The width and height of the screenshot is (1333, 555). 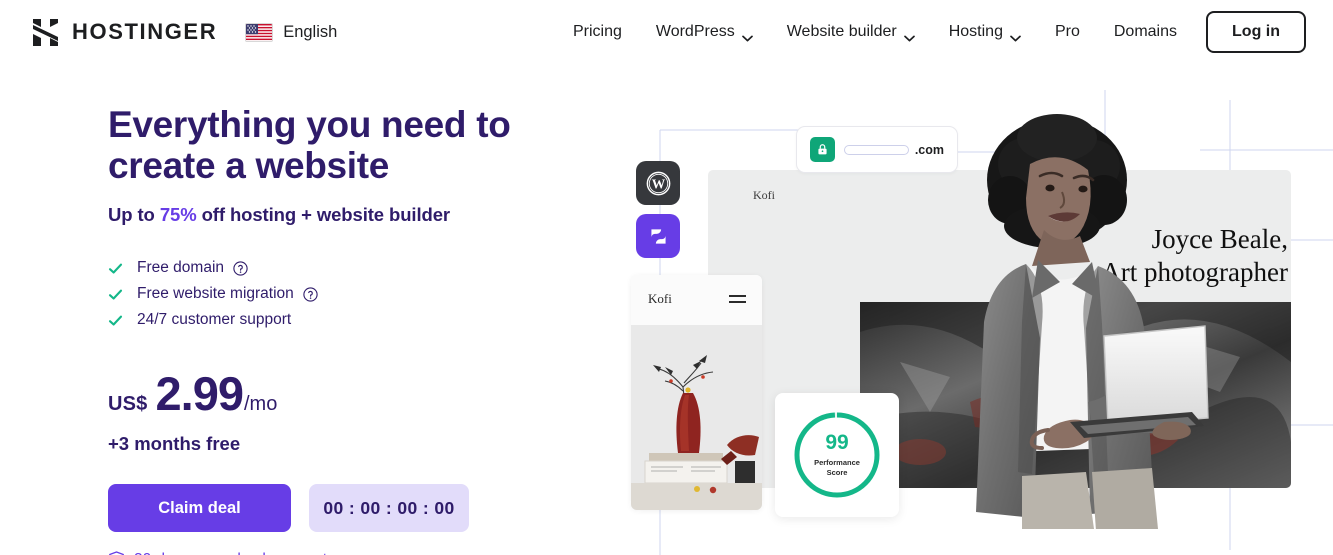 I want to click on feature-label: 24/7 customer support, so click(x=214, y=319).